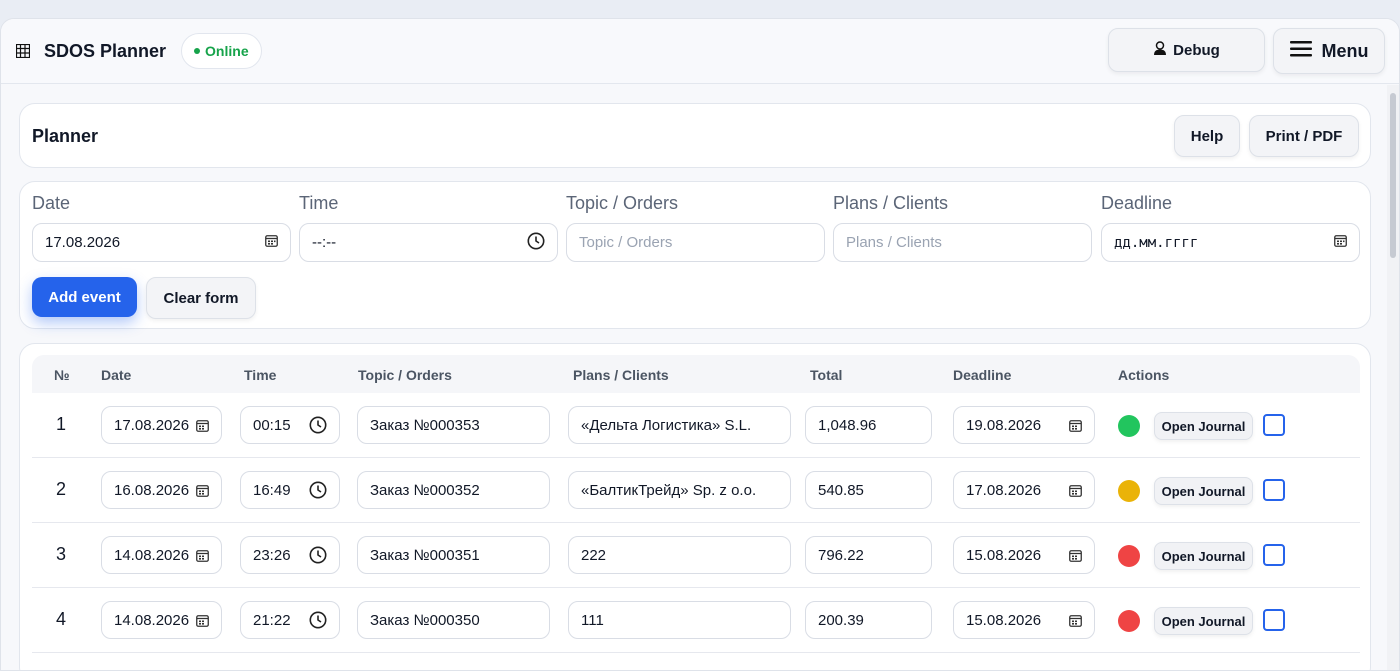 The height and width of the screenshot is (671, 1400). I want to click on row-time-input: 23:26, so click(290, 555).